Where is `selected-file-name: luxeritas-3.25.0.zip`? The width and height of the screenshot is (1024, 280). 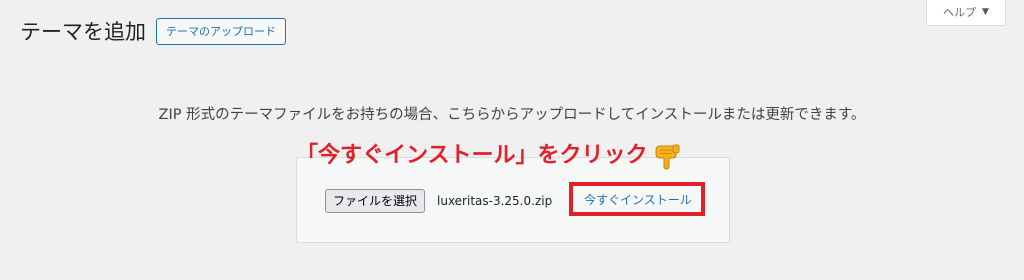 selected-file-name: luxeritas-3.25.0.zip is located at coordinates (495, 201).